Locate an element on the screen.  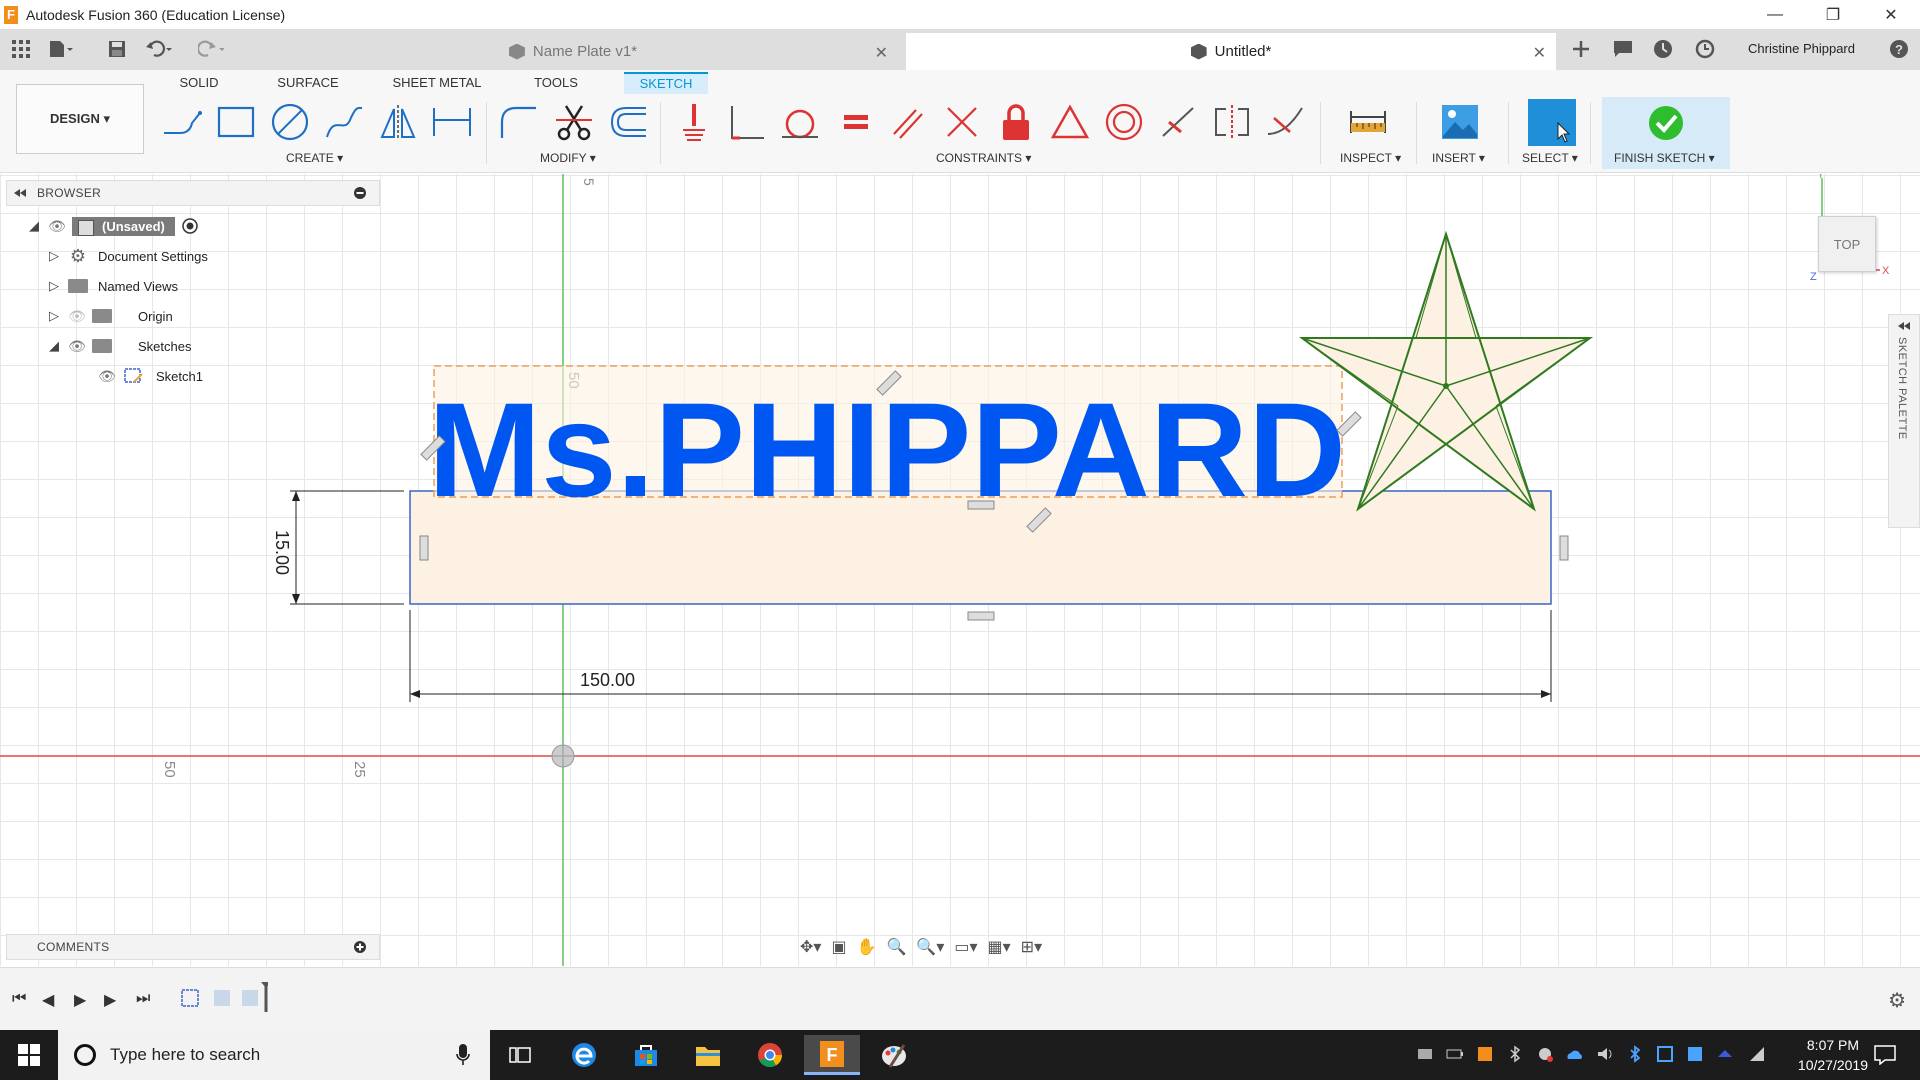
select-tool-icon is located at coordinates (1552, 122).